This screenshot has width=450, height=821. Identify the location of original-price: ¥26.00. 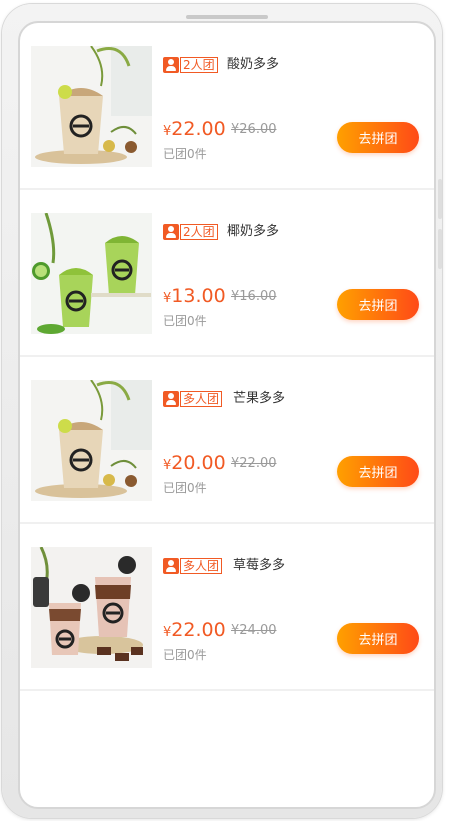
(254, 129).